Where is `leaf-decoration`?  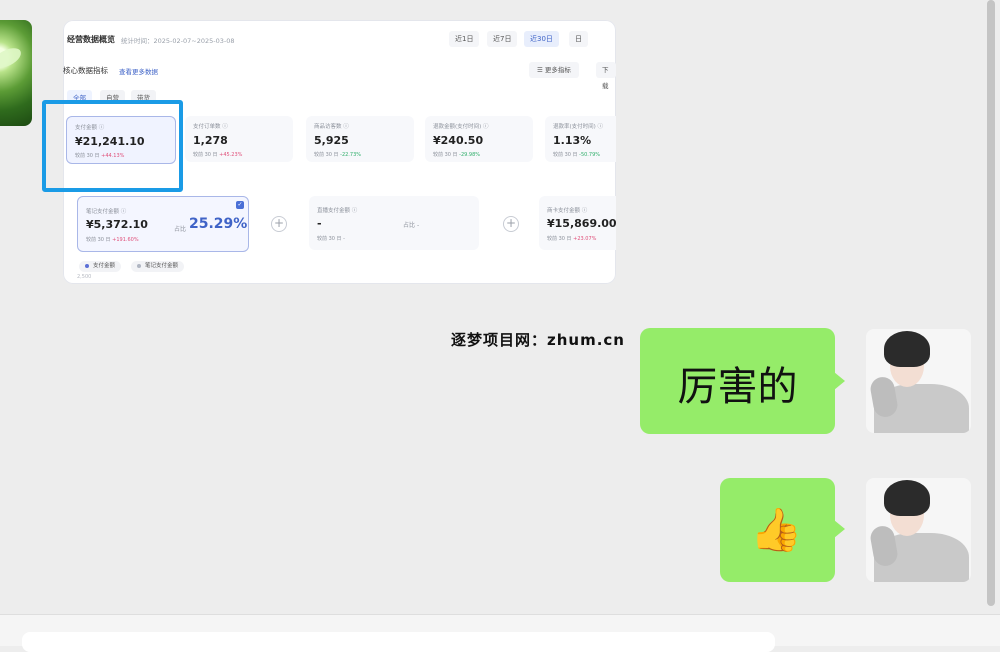 leaf-decoration is located at coordinates (12, 58).